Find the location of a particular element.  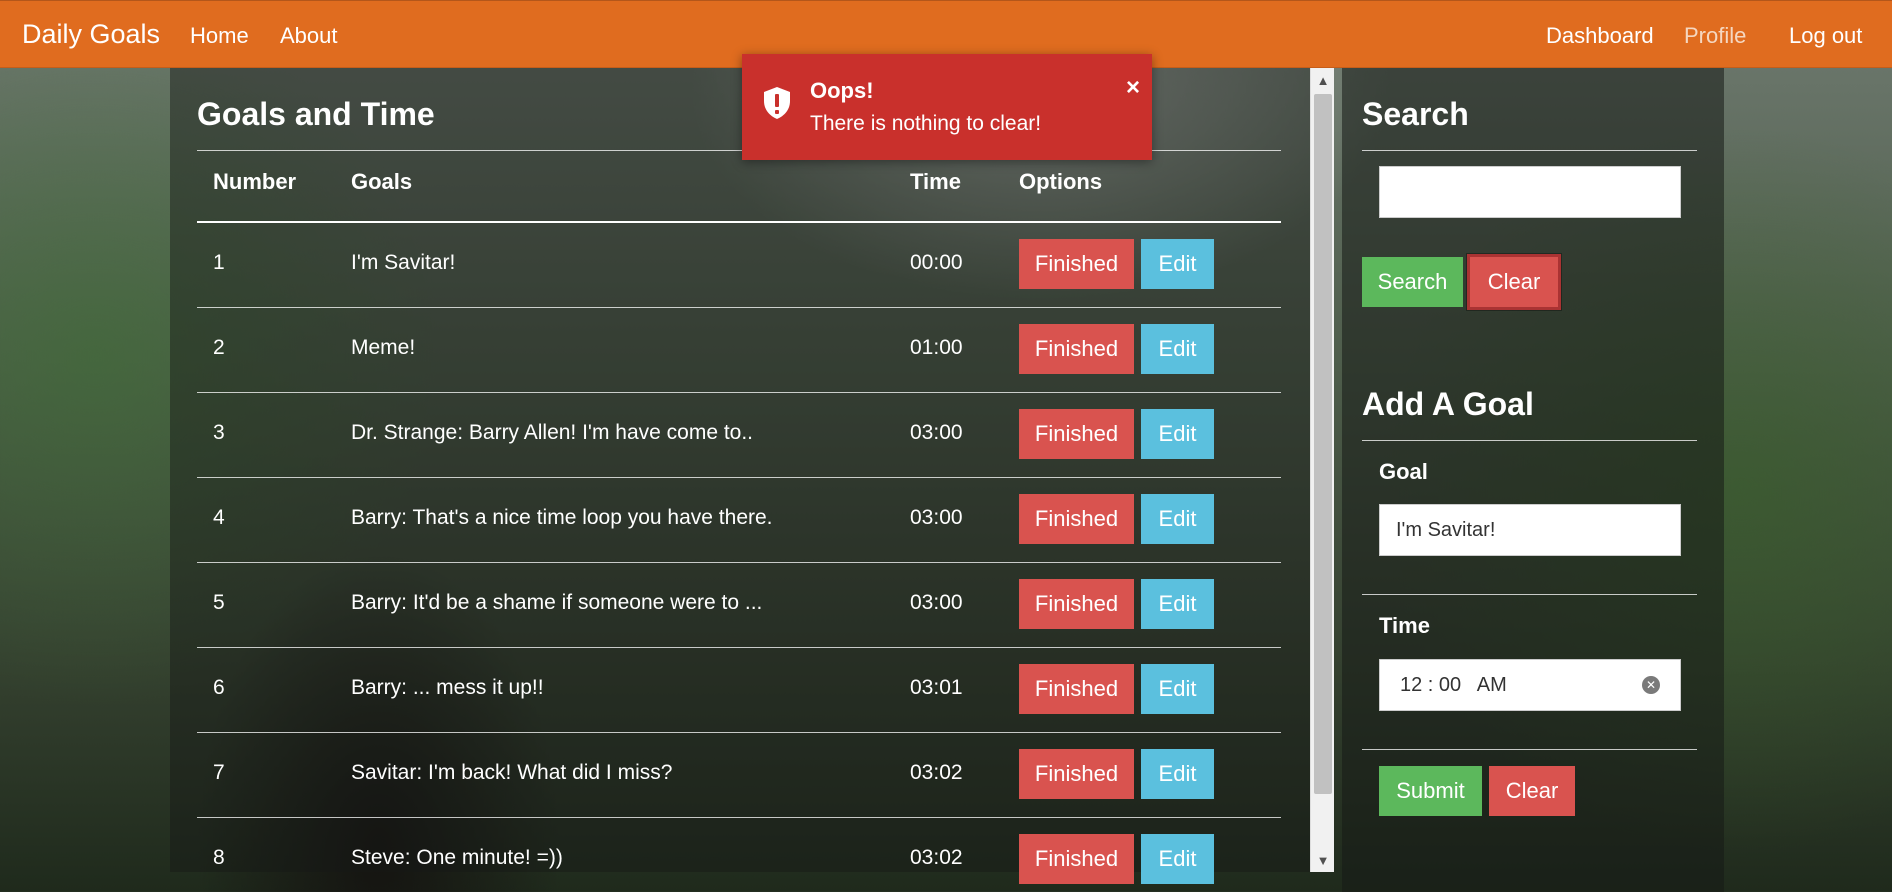

table-row: 2 Meme! 01:00 Finished Edit is located at coordinates (739, 350).